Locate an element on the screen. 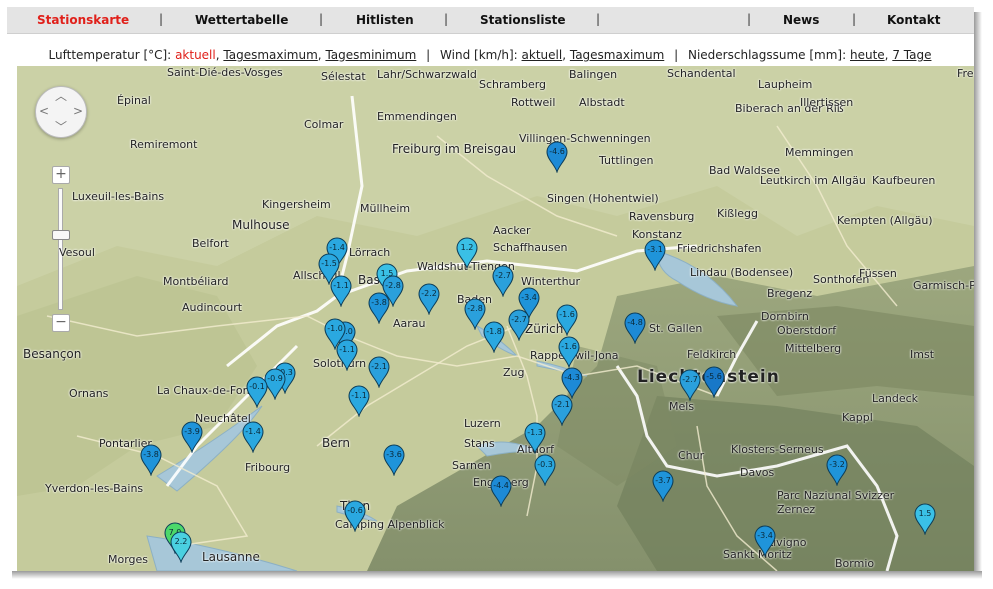  place-label: Imst is located at coordinates (922, 354).